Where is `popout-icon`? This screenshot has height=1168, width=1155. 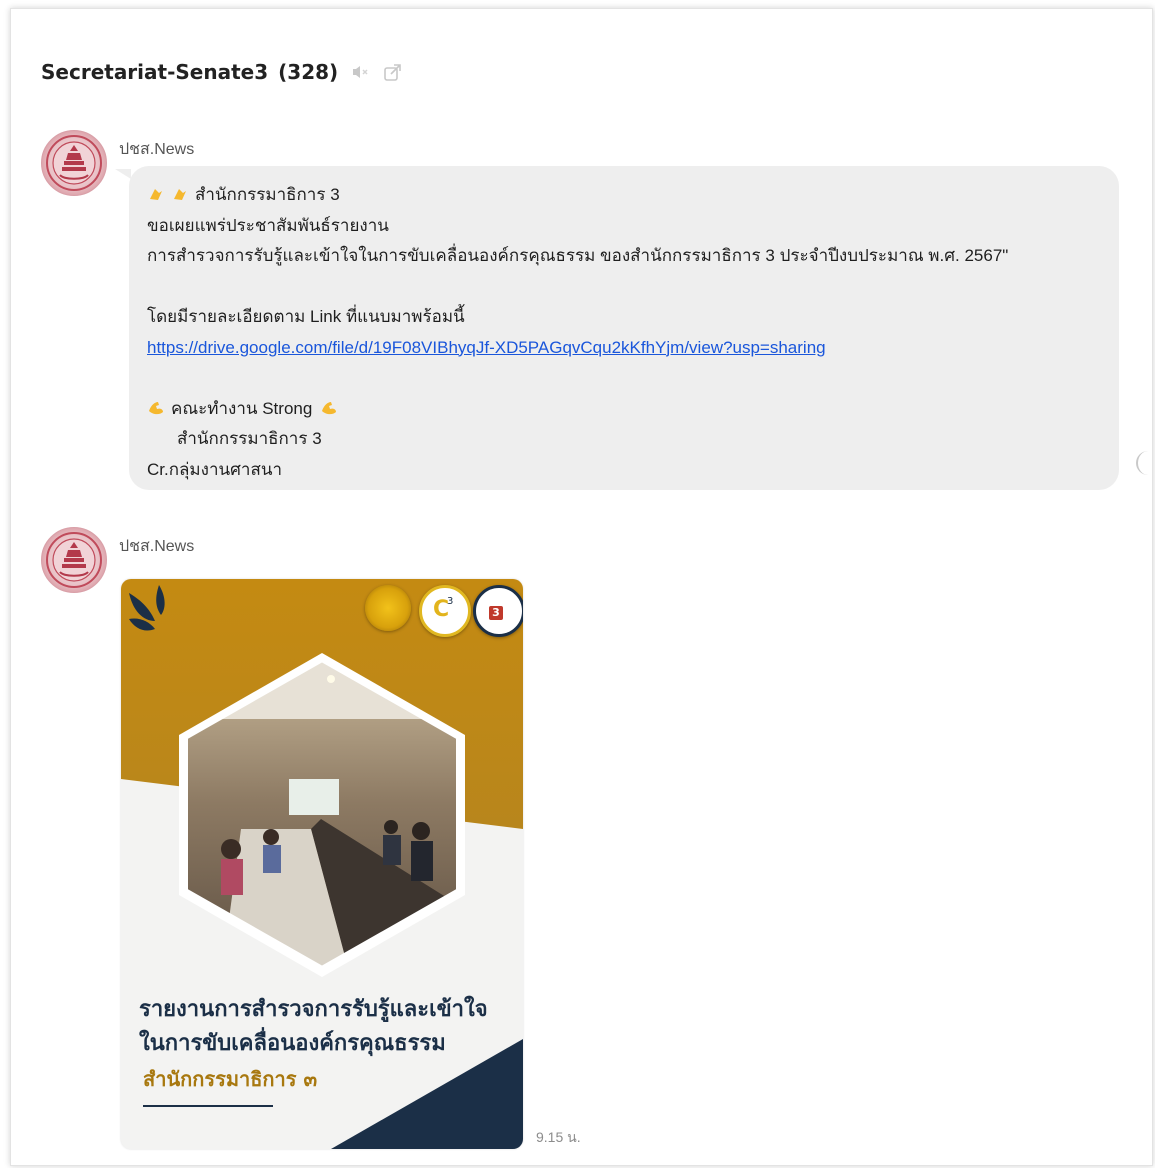 popout-icon is located at coordinates (392, 72).